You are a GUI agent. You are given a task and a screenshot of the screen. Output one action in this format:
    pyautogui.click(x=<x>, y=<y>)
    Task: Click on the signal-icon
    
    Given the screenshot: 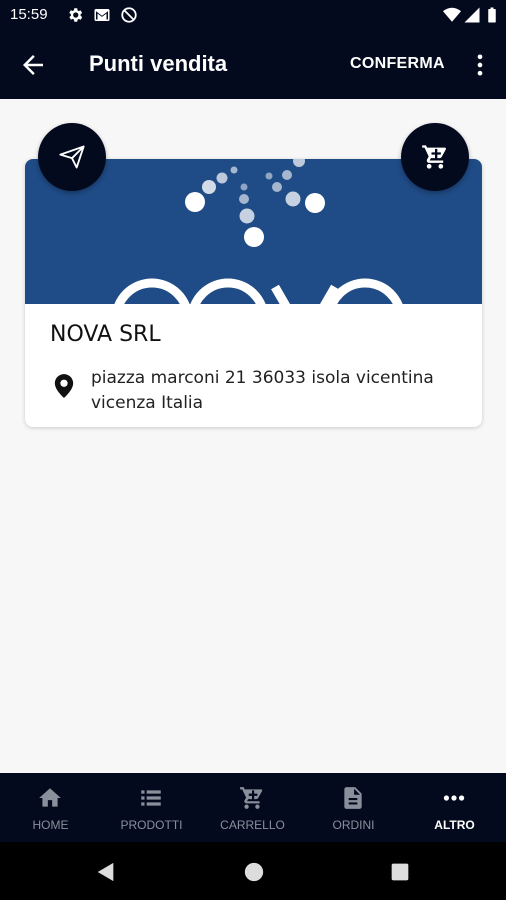 What is the action you would take?
    pyautogui.click(x=472, y=15)
    